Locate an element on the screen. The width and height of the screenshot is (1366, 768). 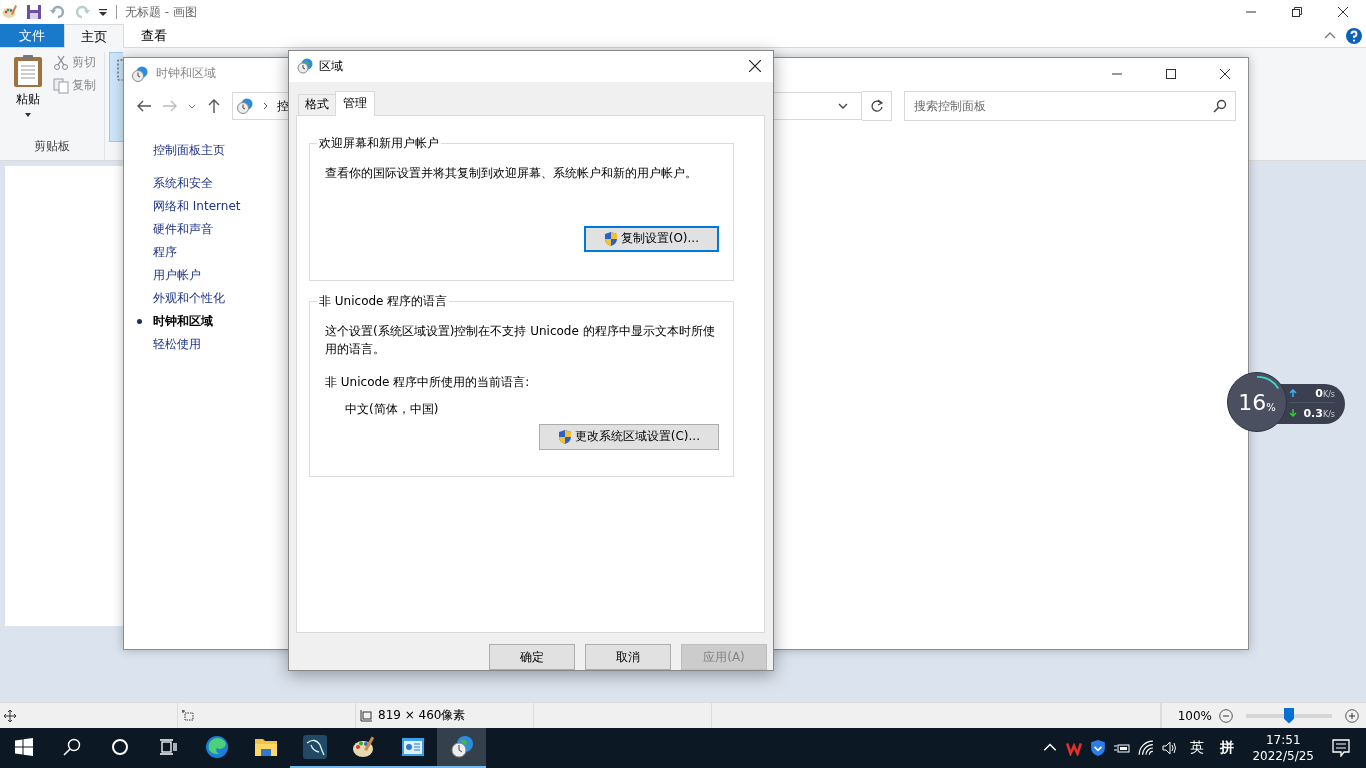
caret-icon is located at coordinates (27, 115).